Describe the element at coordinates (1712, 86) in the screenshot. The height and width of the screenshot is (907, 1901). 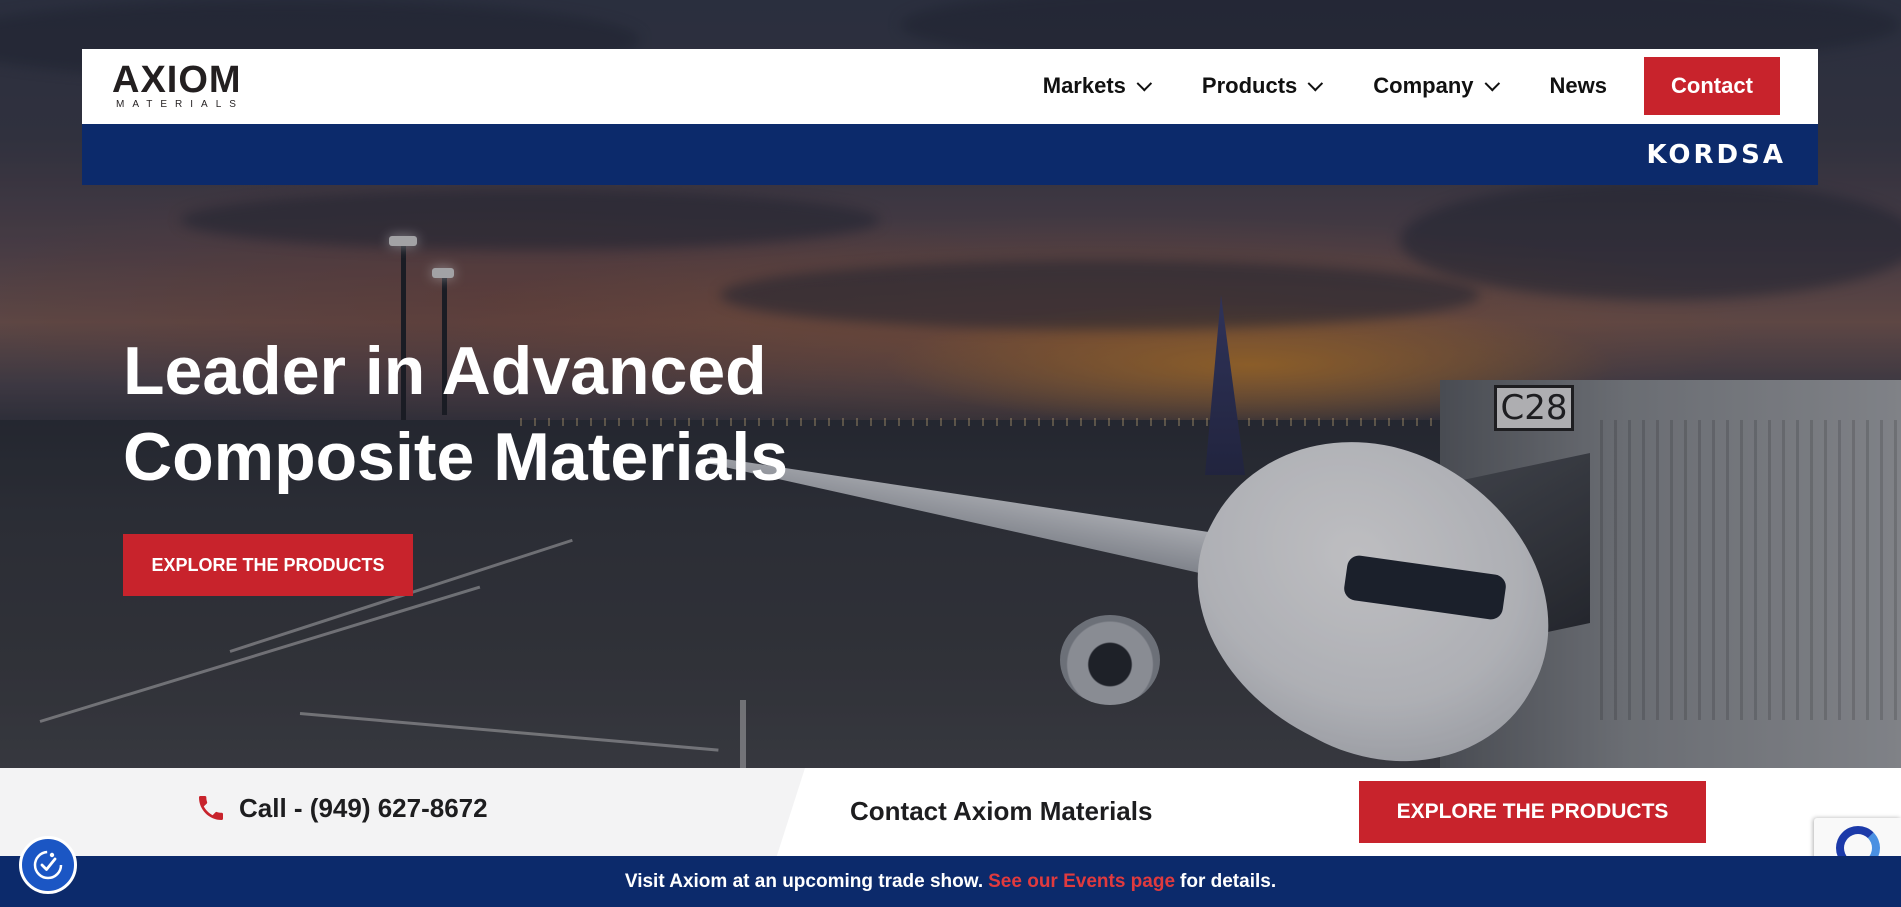
I see `contact-button: Contact` at that location.